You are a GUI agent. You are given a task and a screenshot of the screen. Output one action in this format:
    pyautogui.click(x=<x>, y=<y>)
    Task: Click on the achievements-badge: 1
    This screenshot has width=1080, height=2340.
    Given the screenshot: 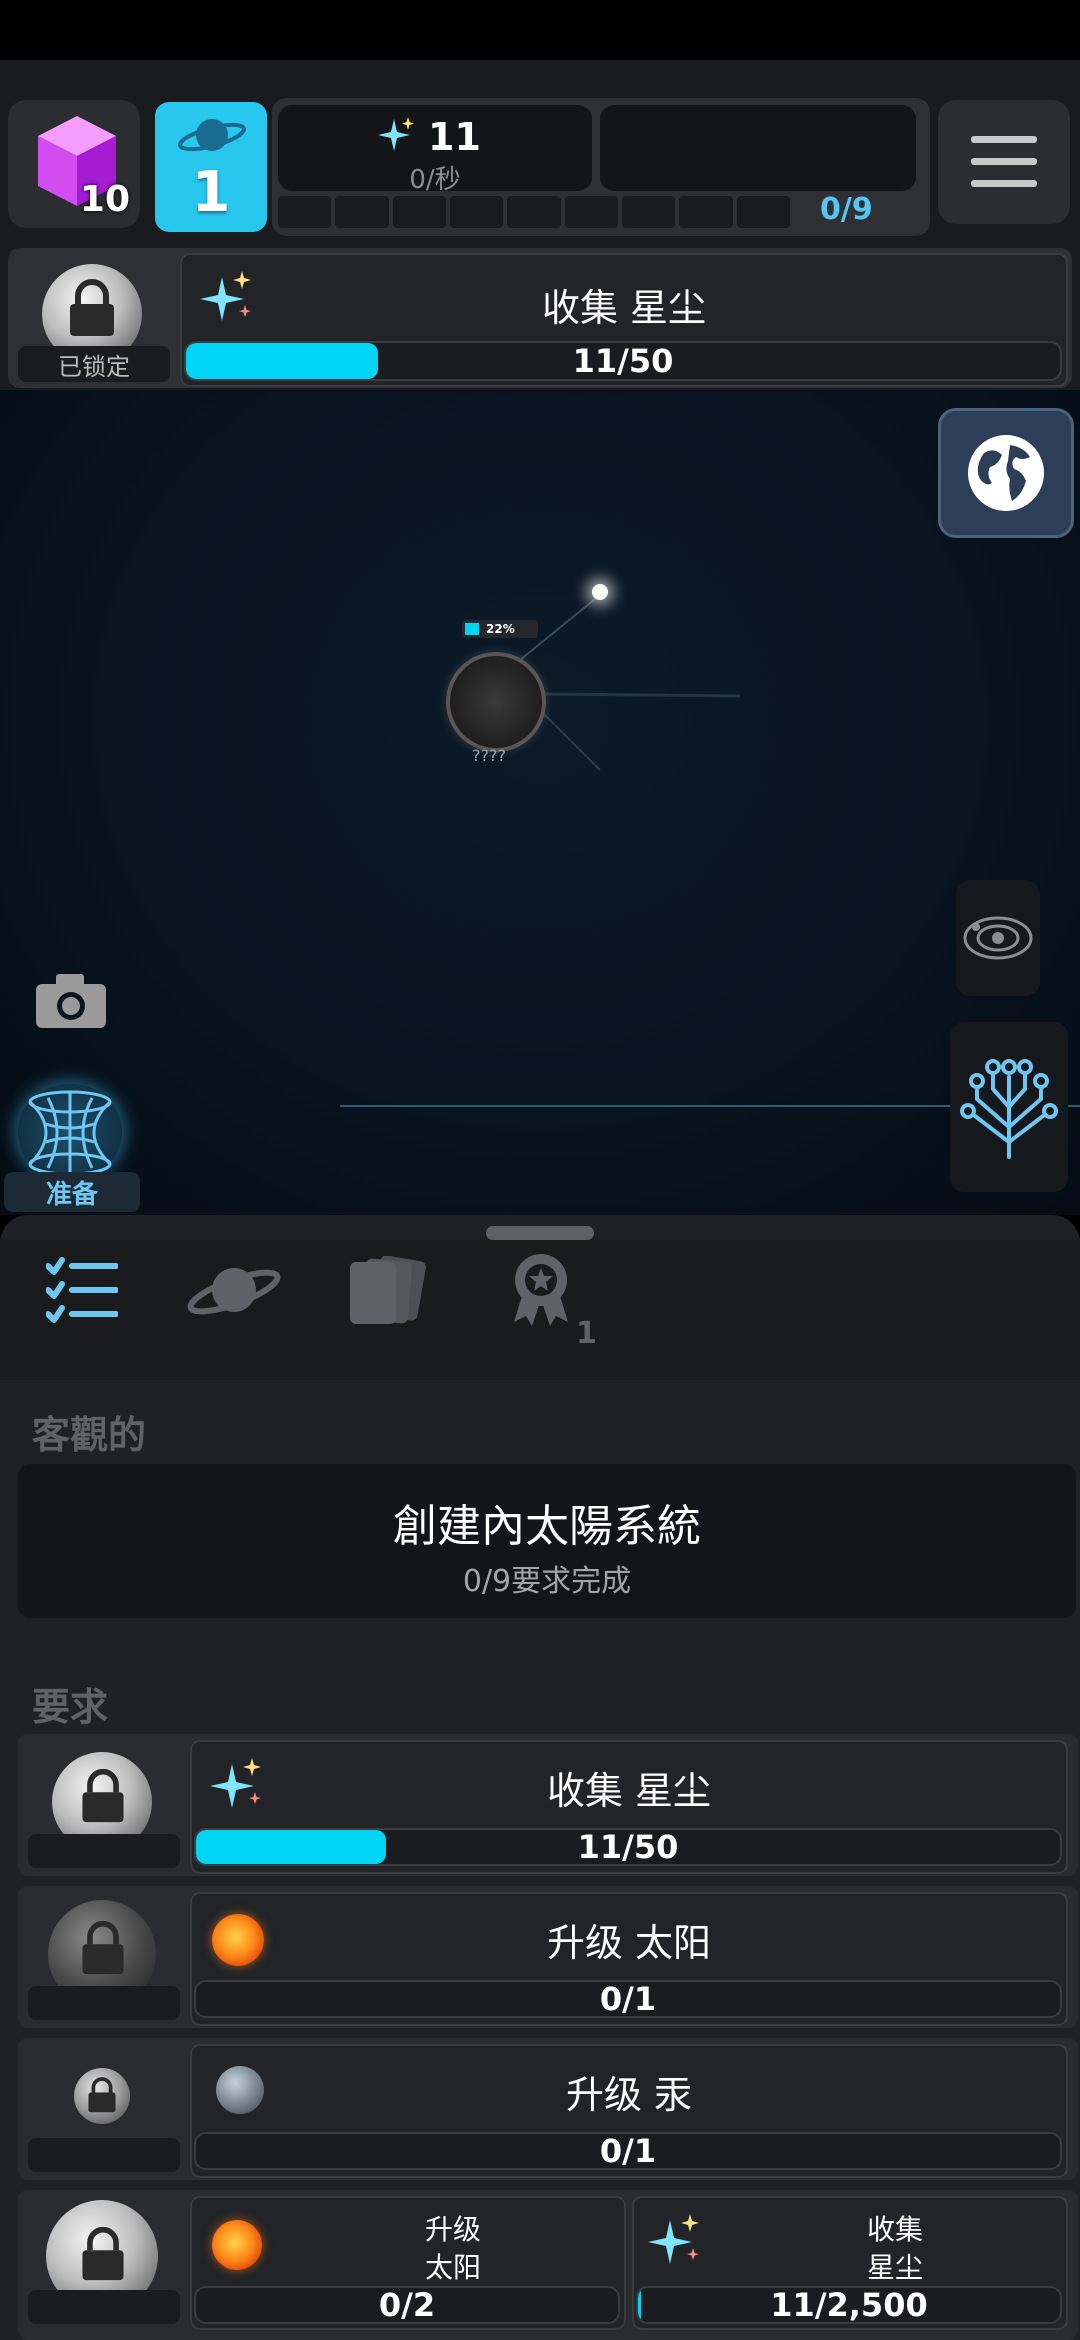 What is the action you would take?
    pyautogui.click(x=586, y=1333)
    